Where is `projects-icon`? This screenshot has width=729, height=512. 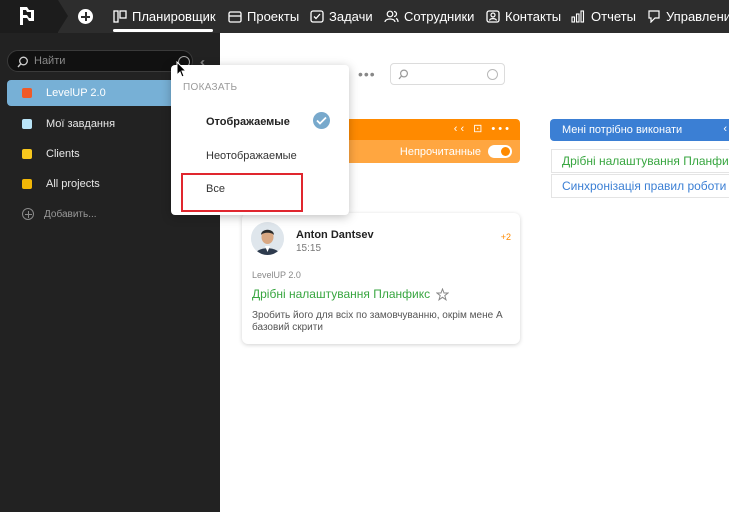 projects-icon is located at coordinates (235, 17).